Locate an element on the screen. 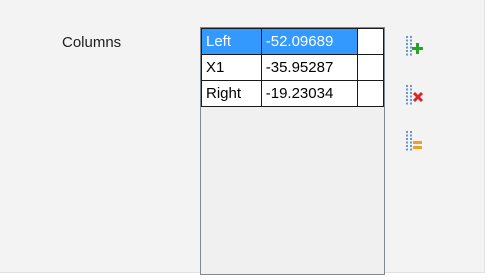 This screenshot has height=280, width=492. align-columns-button is located at coordinates (414, 141).